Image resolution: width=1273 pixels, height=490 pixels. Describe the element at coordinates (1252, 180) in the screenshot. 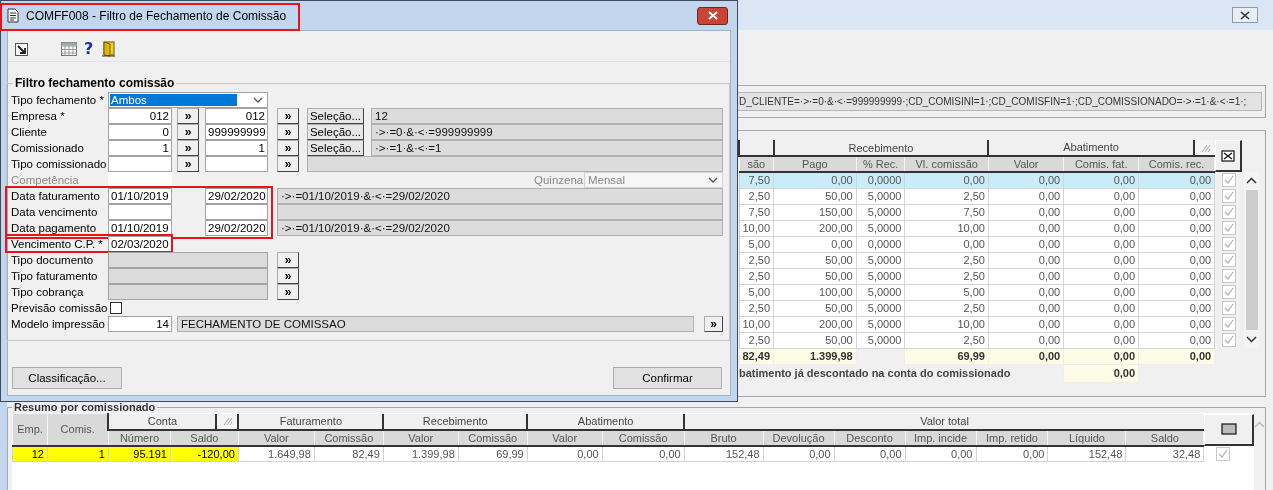

I see `chevron-up-icon` at that location.